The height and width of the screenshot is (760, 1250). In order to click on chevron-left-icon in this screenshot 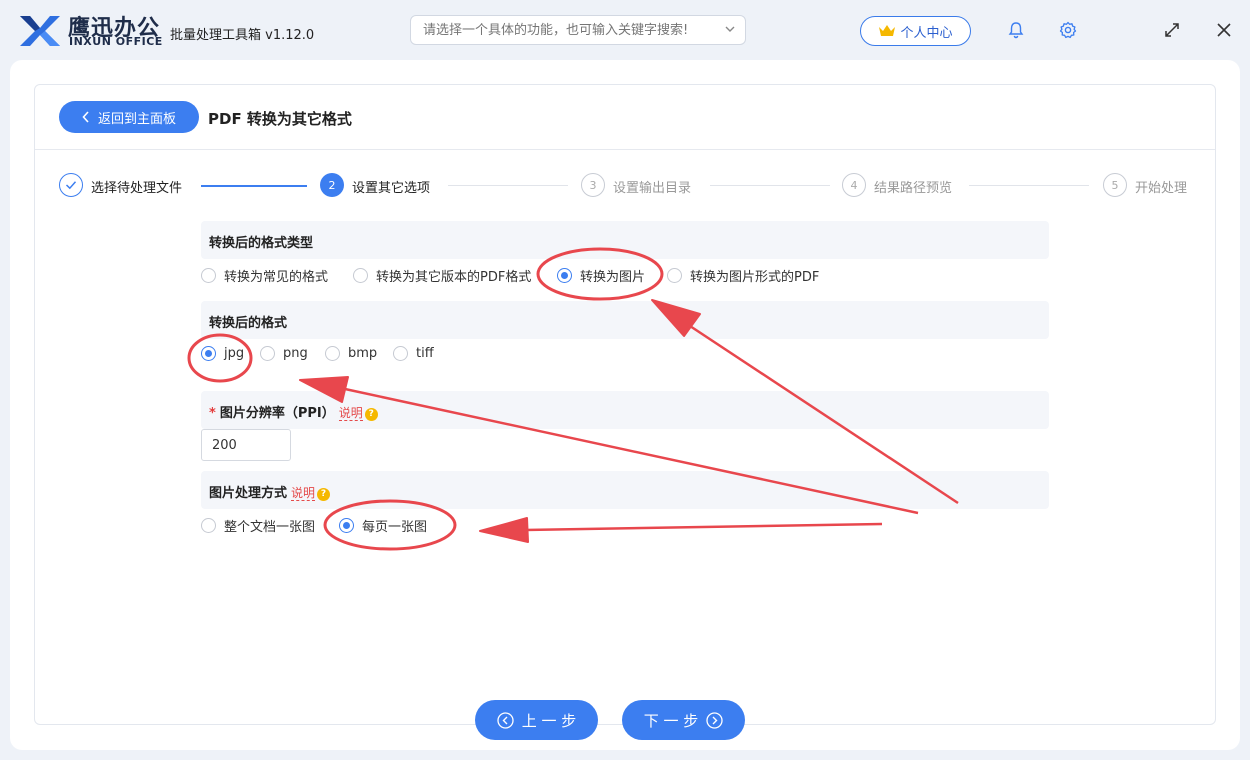, I will do `click(85, 117)`.